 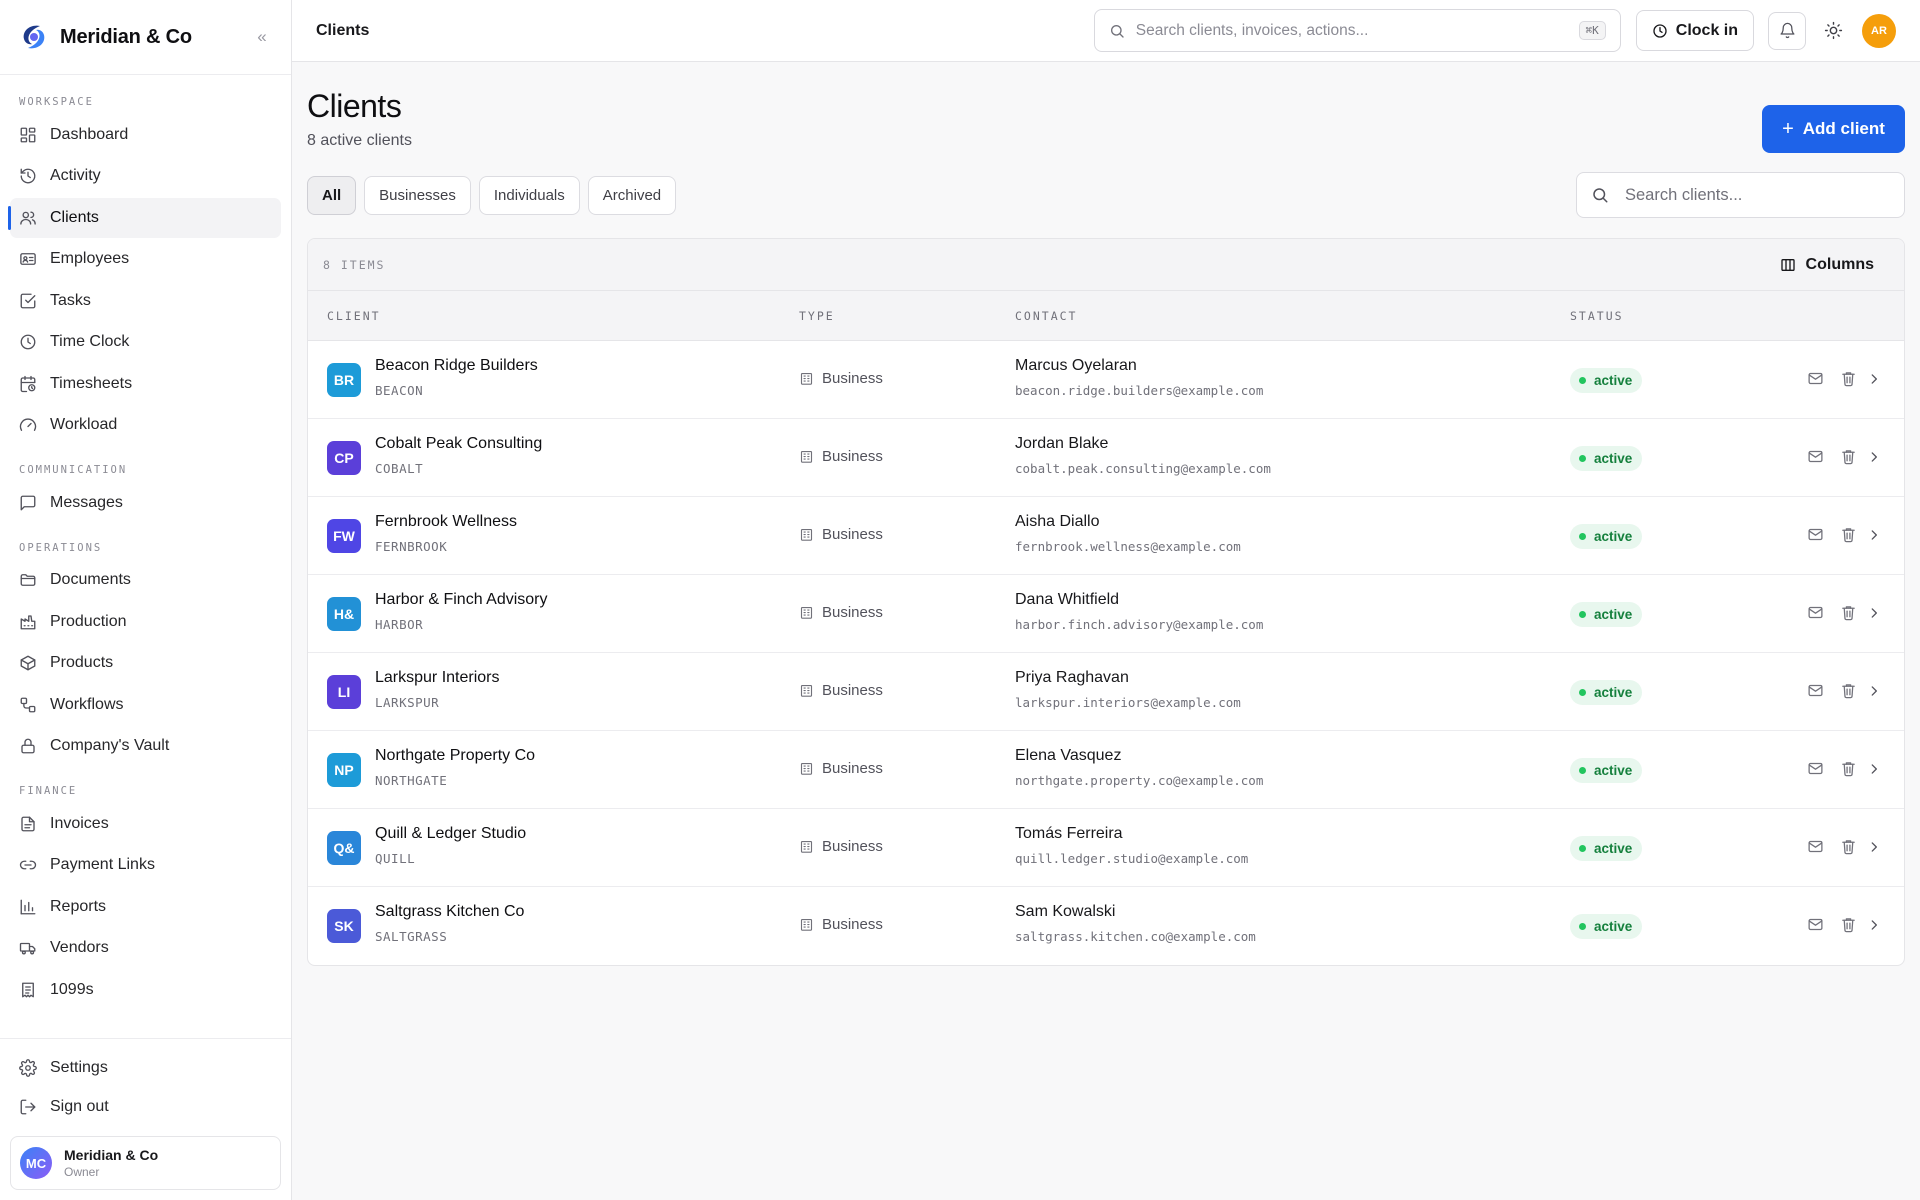 What do you see at coordinates (82, 1172) in the screenshot?
I see `account-role: Owner` at bounding box center [82, 1172].